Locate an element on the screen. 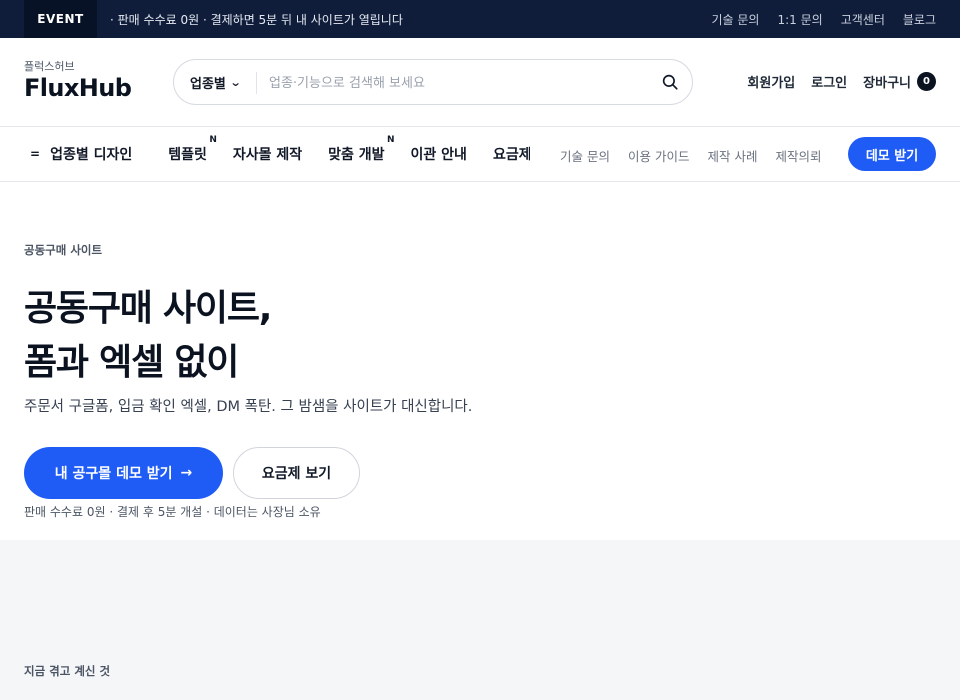 The height and width of the screenshot is (700, 960). nav-categories: = 업종별 디자인 템플릿 N 자사몰 제작 맞춤 개발 N 이관 안내 요금제 is located at coordinates (280, 154).